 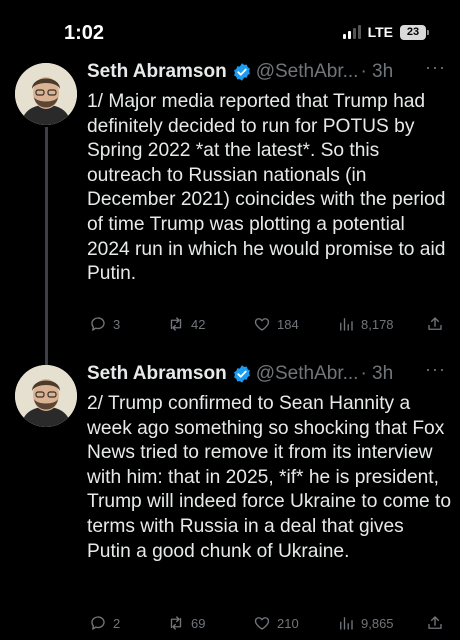 I want to click on reply-count: 3, so click(x=117, y=324).